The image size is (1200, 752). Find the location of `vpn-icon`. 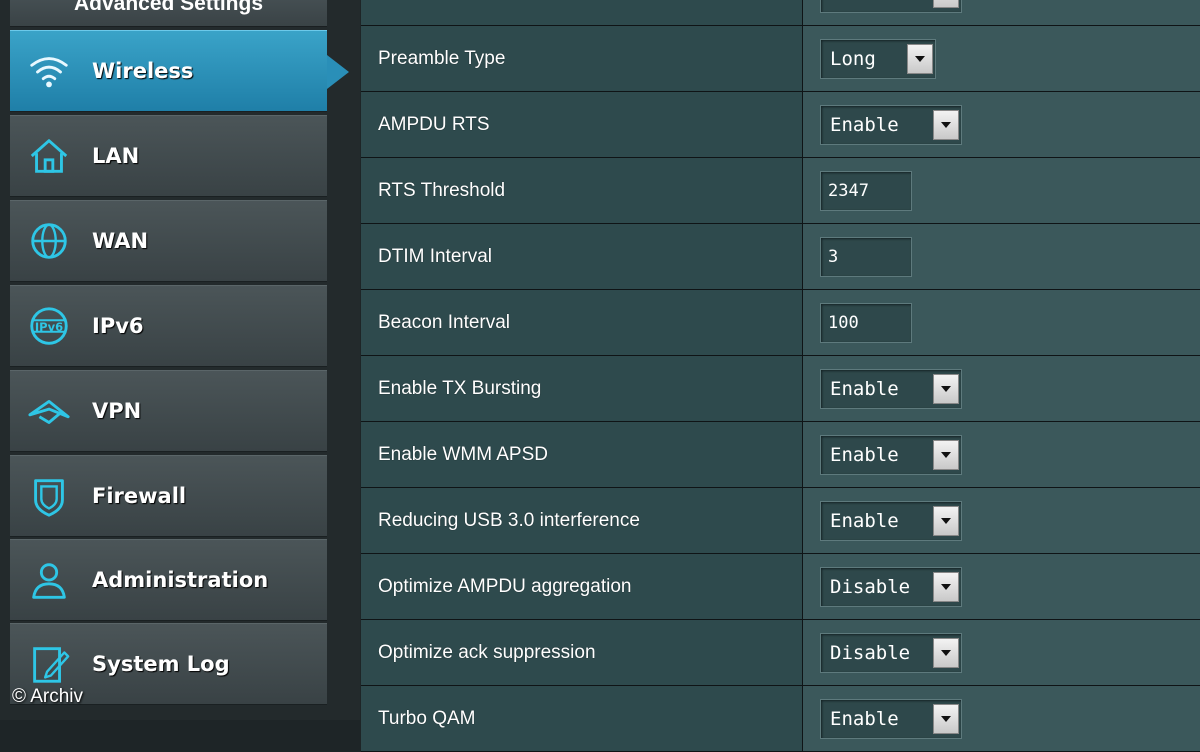

vpn-icon is located at coordinates (49, 411).